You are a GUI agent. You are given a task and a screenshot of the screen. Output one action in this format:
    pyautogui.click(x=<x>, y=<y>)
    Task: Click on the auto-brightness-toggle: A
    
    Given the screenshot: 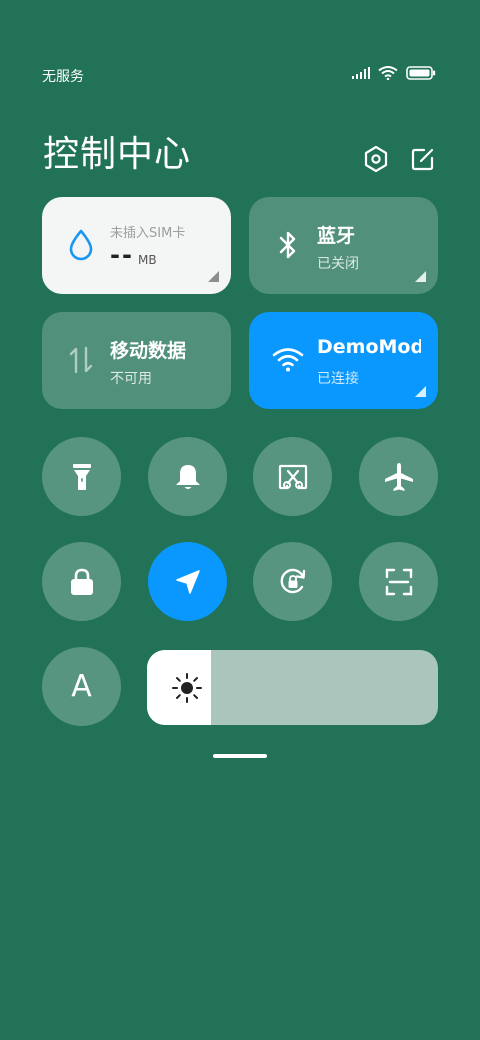 What is the action you would take?
    pyautogui.click(x=81, y=686)
    